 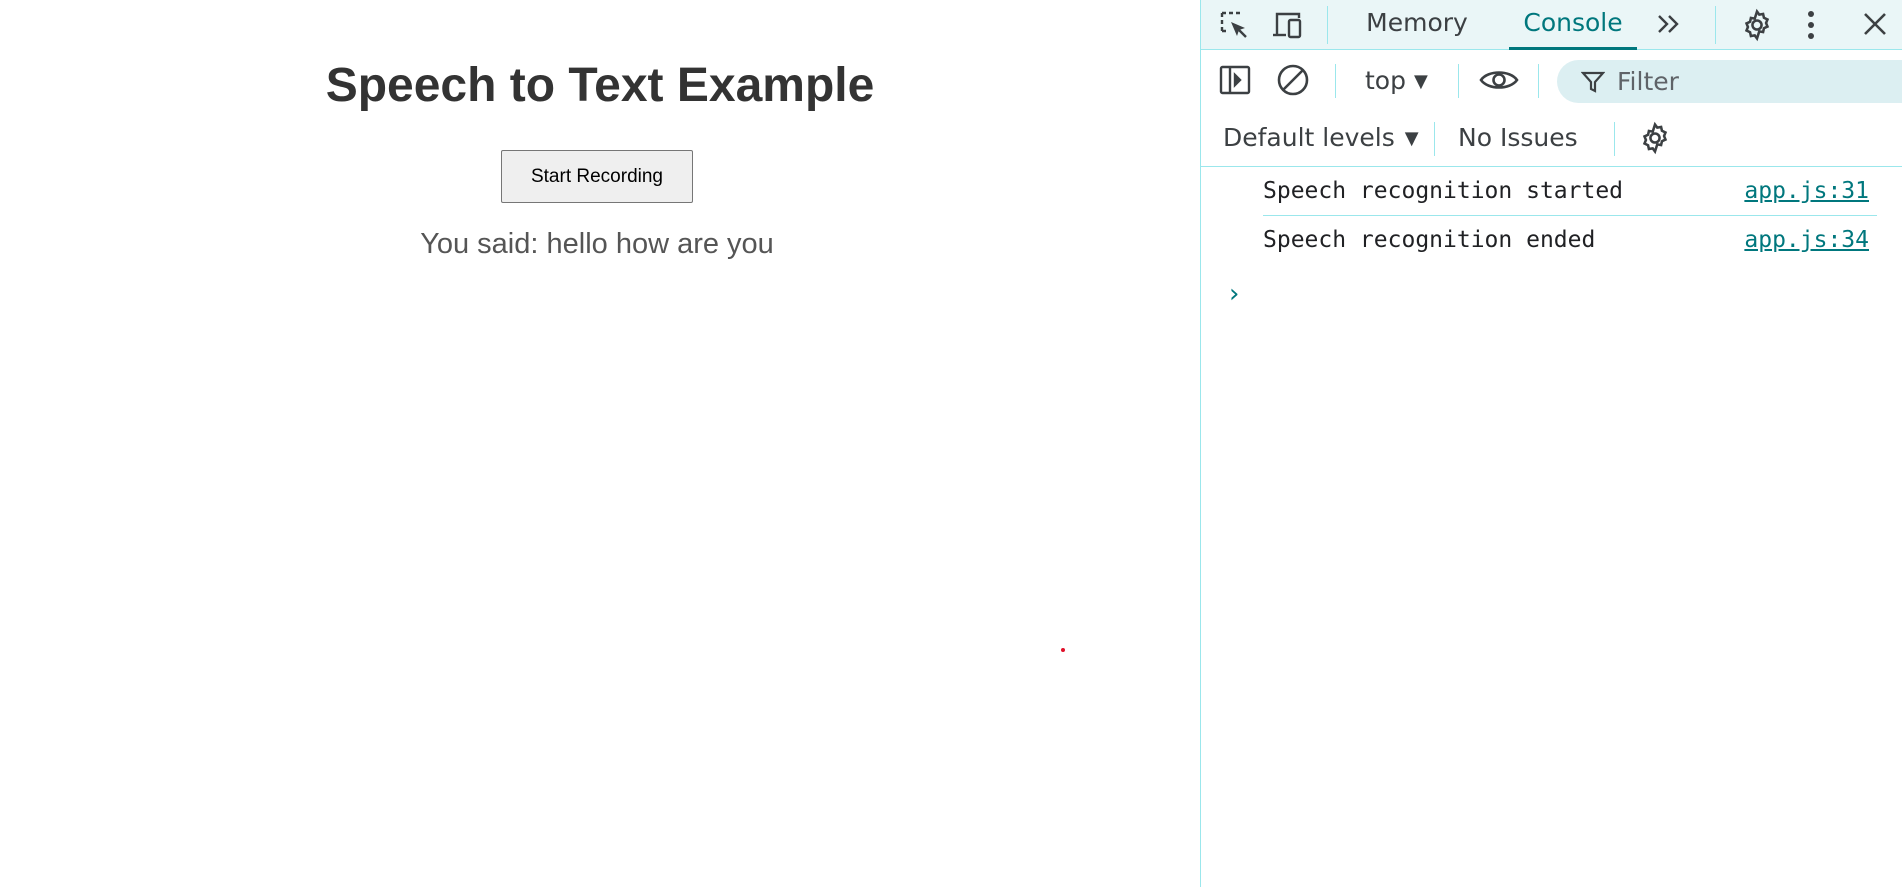 What do you see at coordinates (1806, 191) in the screenshot?
I see `source-link: app.js:31` at bounding box center [1806, 191].